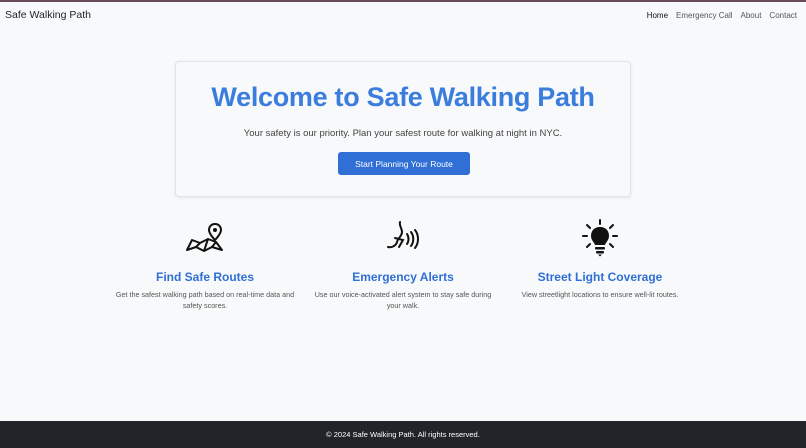 This screenshot has width=806, height=448. Describe the element at coordinates (205, 238) in the screenshot. I see `map-pin-icon` at that location.